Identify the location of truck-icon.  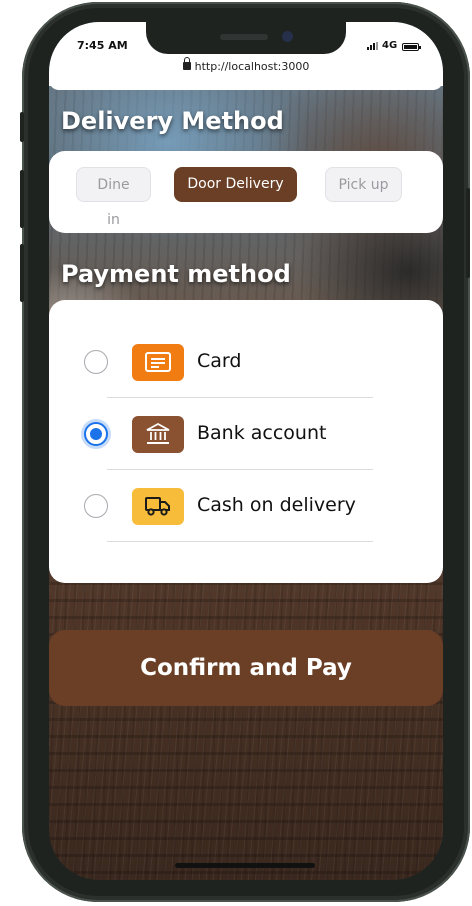
(158, 506).